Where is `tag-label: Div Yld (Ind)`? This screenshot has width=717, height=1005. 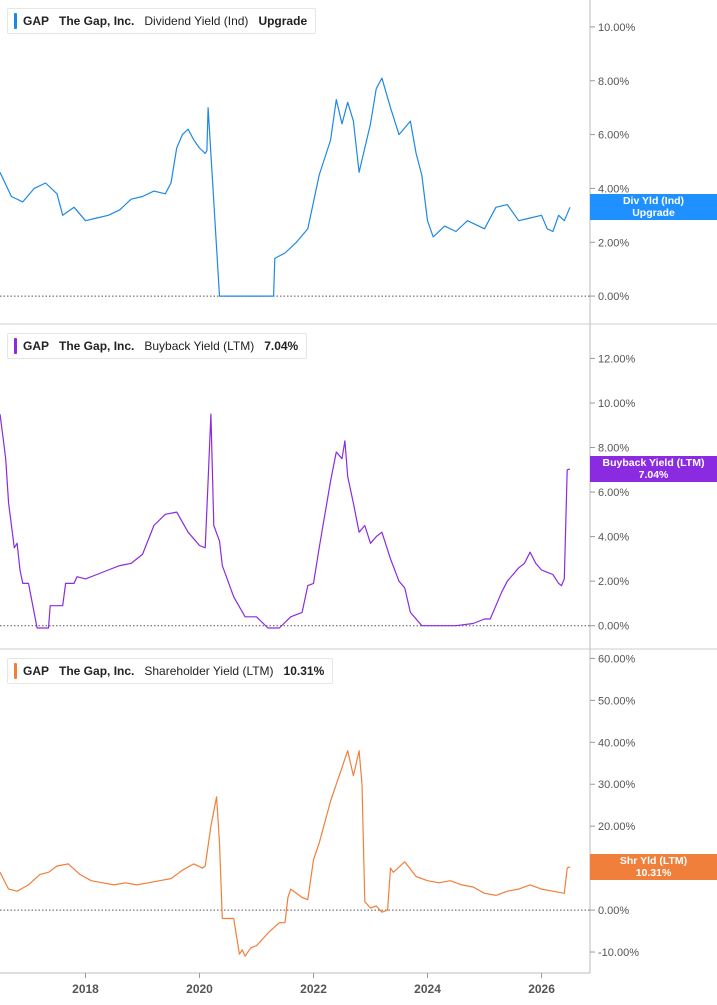
tag-label: Div Yld (Ind) is located at coordinates (653, 201).